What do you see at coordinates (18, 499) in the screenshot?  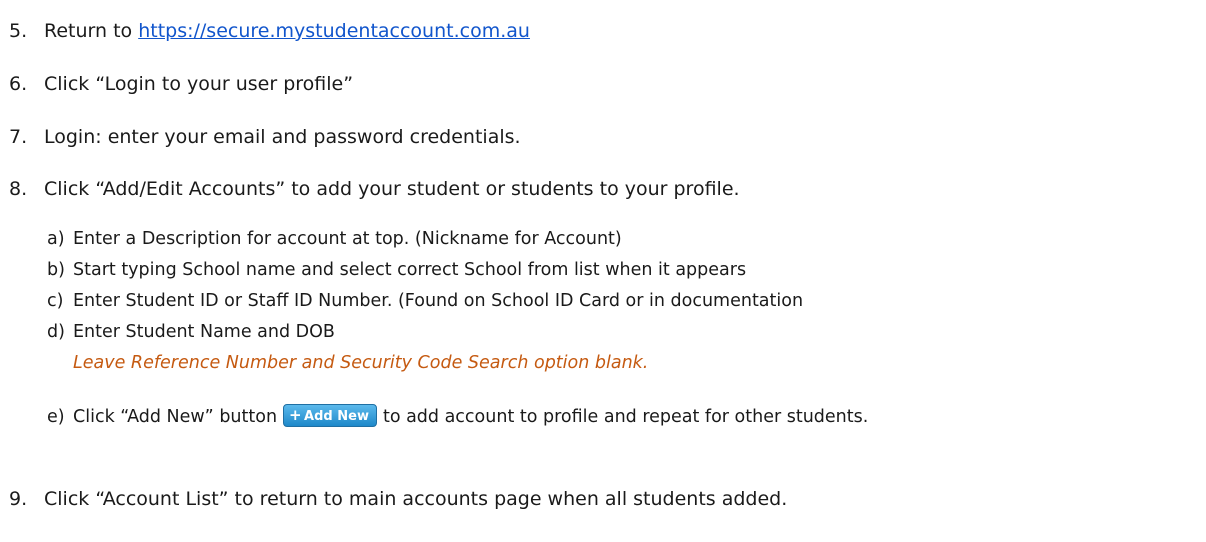 I see `step-number: 9.` at bounding box center [18, 499].